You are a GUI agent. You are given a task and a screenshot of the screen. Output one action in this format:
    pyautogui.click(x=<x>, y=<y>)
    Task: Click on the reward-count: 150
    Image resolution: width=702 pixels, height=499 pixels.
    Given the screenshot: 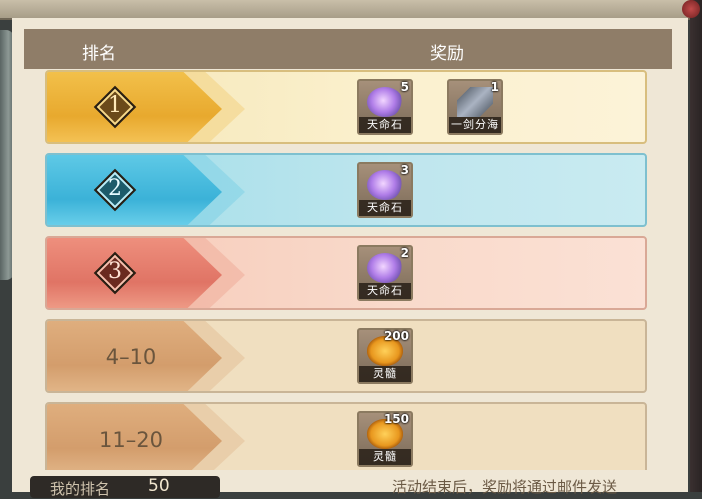 What is the action you would take?
    pyautogui.click(x=396, y=419)
    